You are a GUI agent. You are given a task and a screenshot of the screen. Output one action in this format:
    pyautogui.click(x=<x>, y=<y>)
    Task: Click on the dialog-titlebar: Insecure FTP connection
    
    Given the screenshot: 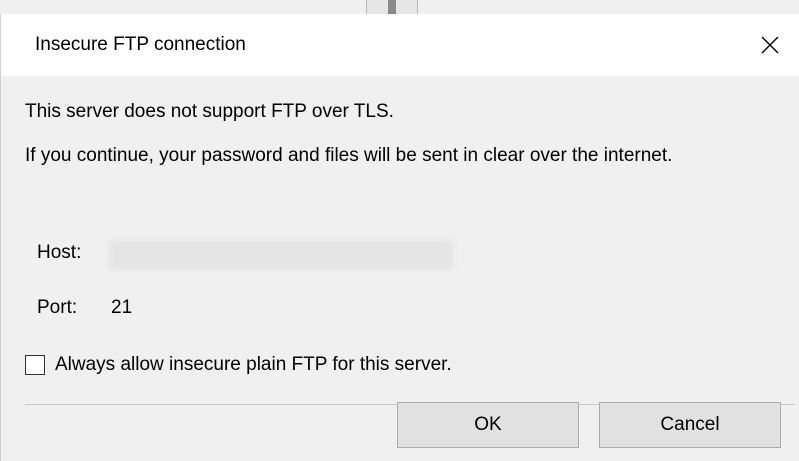 What is the action you would take?
    pyautogui.click(x=400, y=45)
    